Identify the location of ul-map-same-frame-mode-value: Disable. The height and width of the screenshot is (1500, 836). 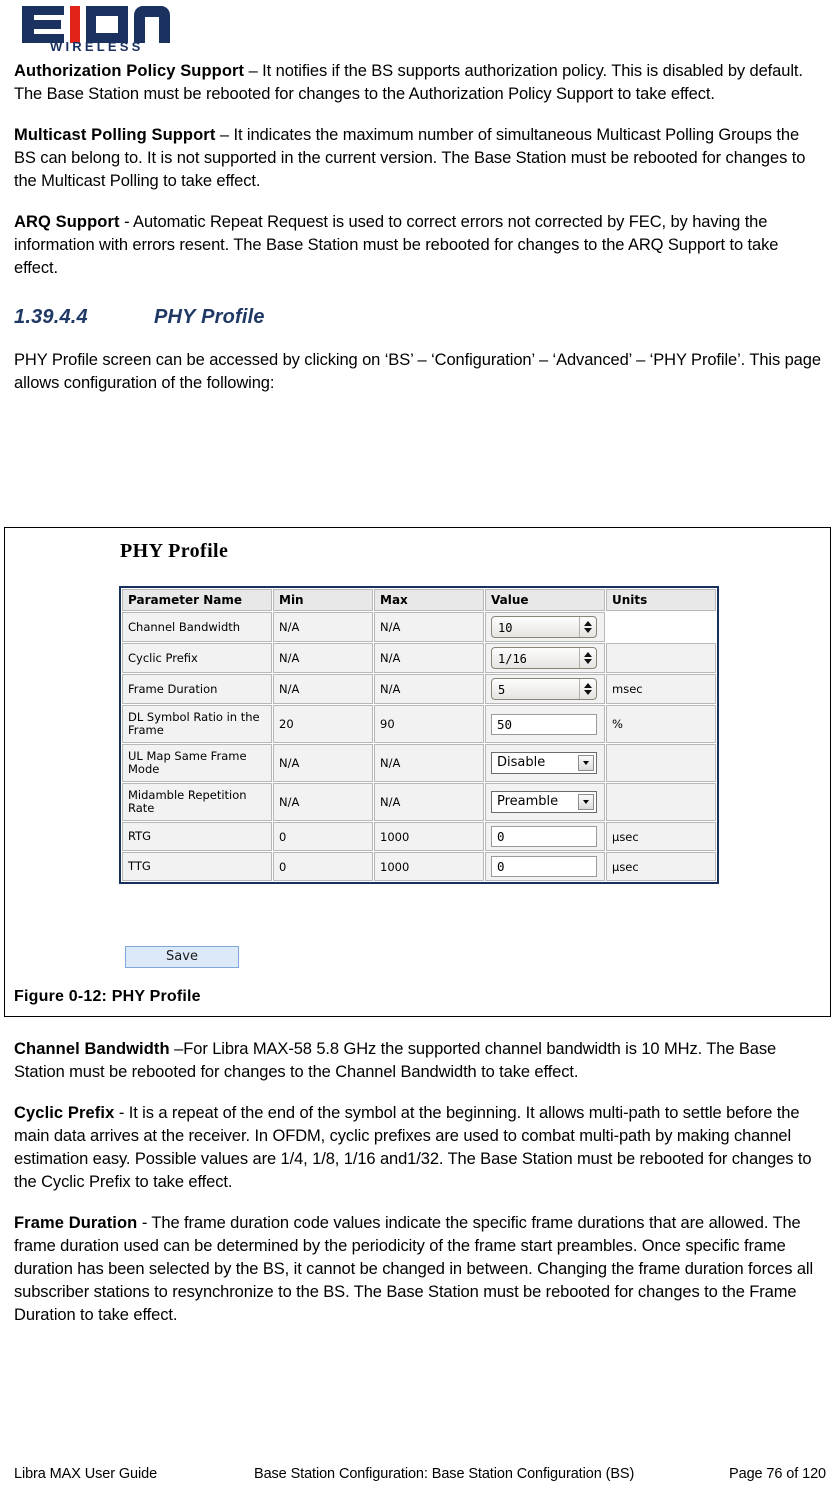
(535, 763).